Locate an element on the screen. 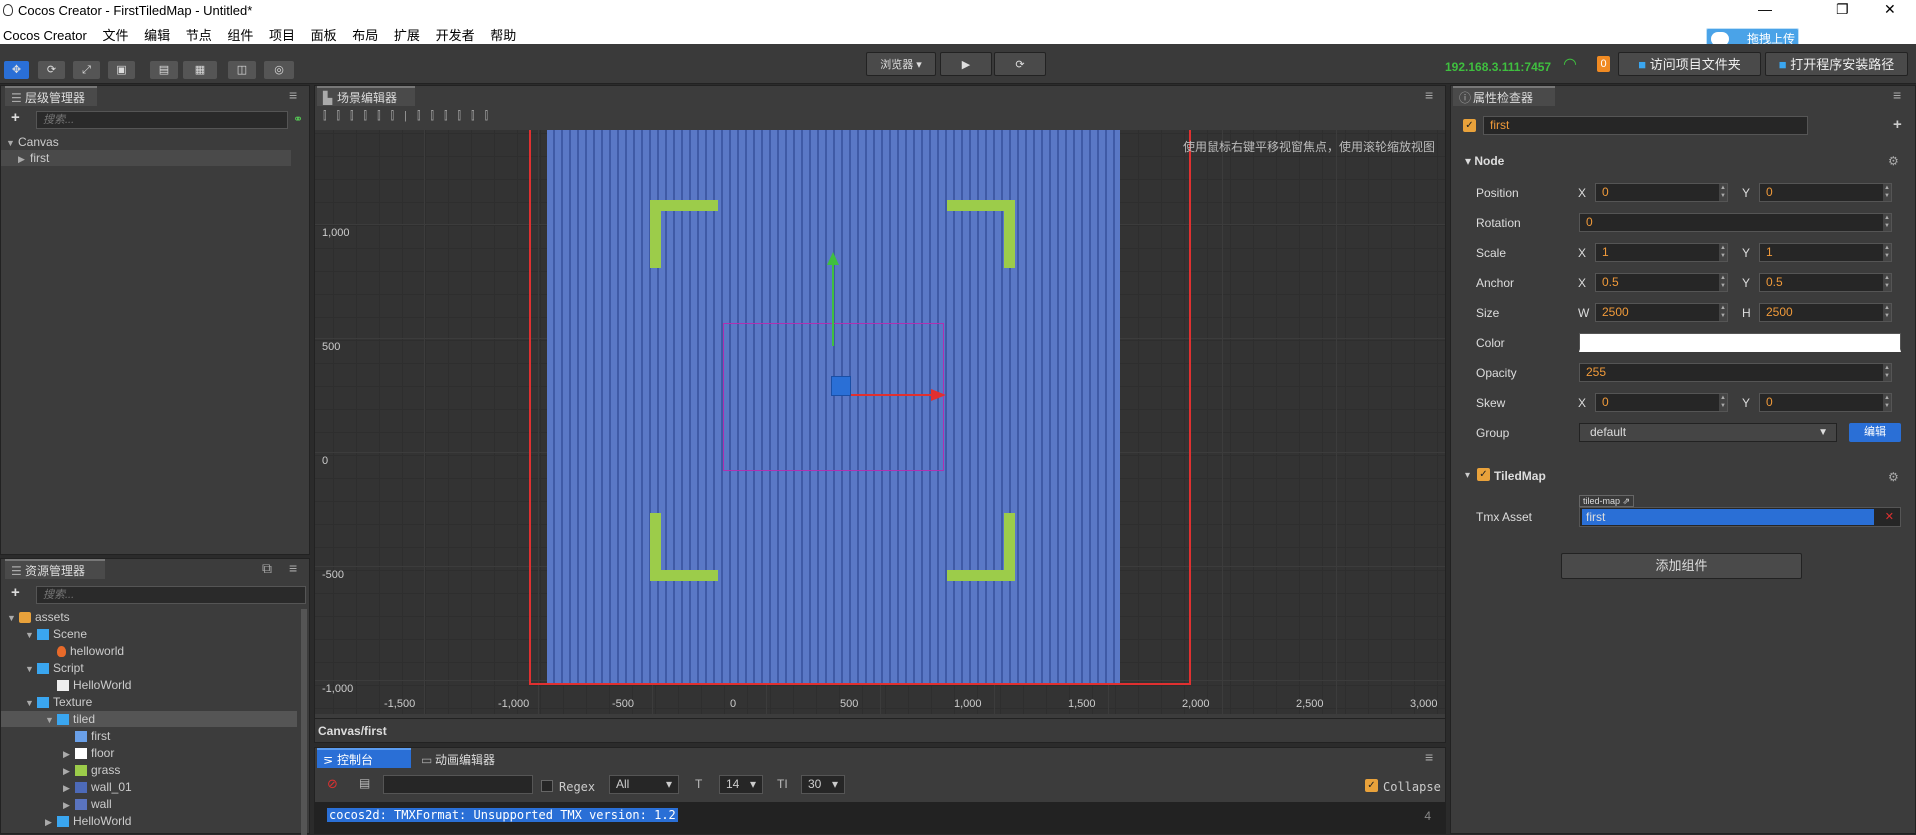  pivot-toggle-button: ▤ is located at coordinates (164, 70).